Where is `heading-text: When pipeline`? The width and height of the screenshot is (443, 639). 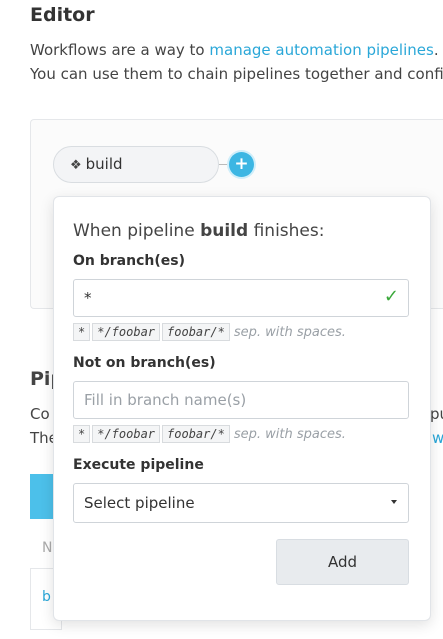
heading-text: When pipeline is located at coordinates (137, 231).